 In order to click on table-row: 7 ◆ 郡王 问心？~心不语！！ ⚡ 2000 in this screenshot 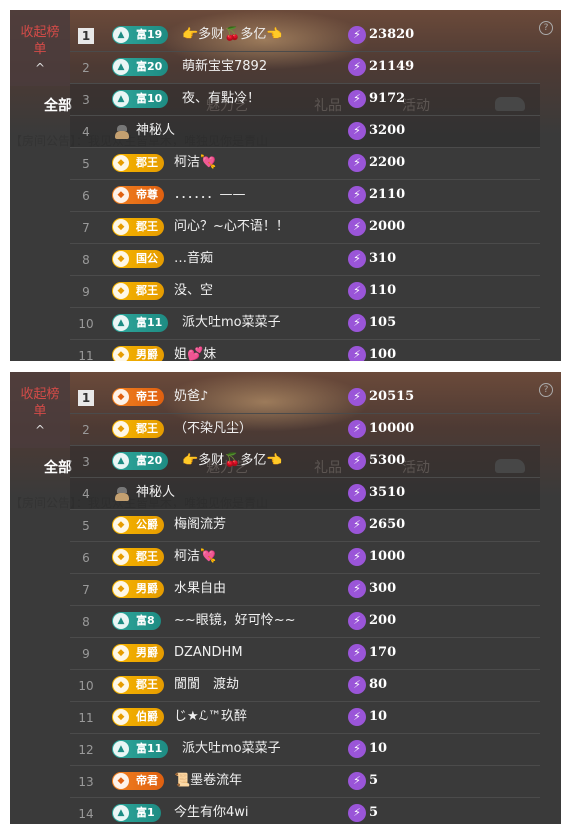, I will do `click(305, 228)`.